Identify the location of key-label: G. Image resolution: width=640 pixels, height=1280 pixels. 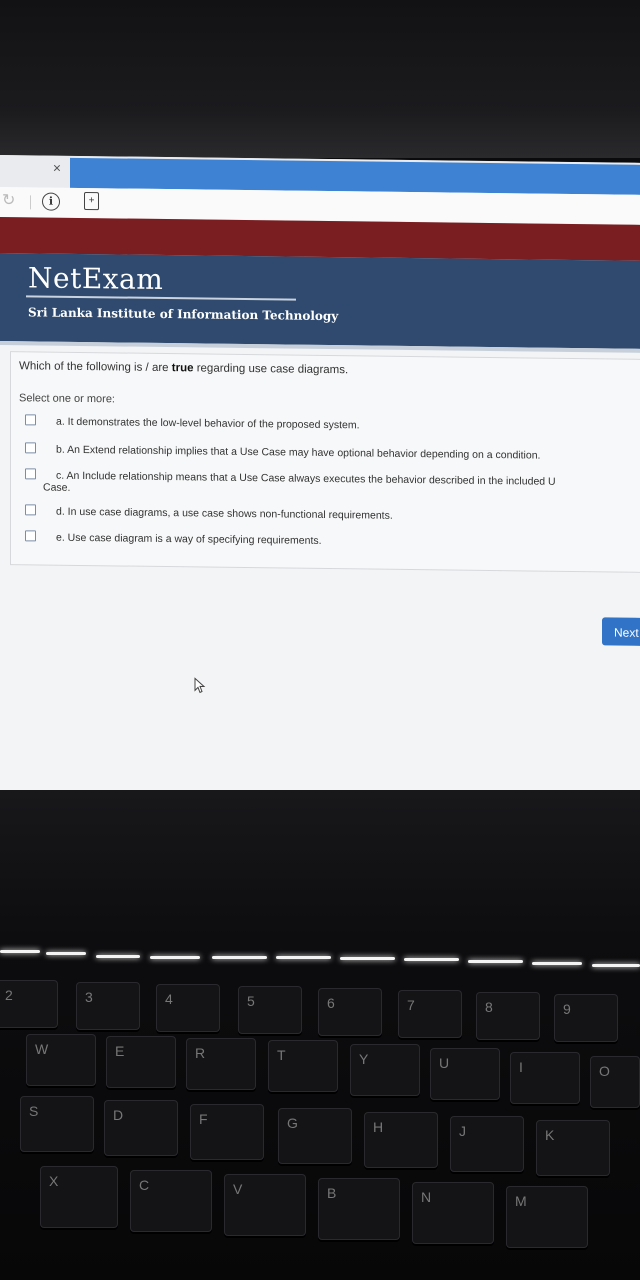
(292, 1123).